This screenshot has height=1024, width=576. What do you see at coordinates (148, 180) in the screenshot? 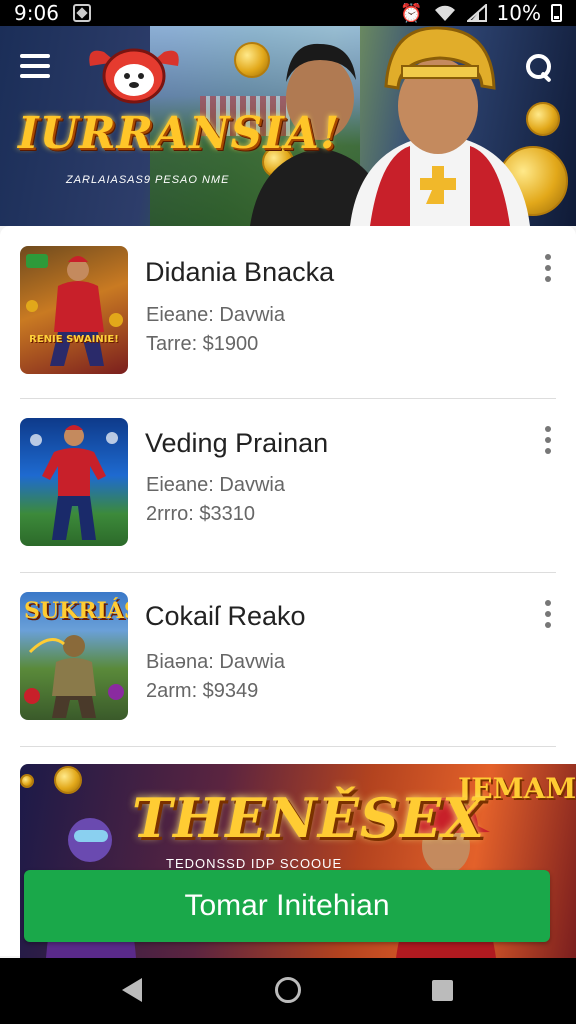
I see `hero-subtitle: ZARLAIASAS9 PESAO NME` at bounding box center [148, 180].